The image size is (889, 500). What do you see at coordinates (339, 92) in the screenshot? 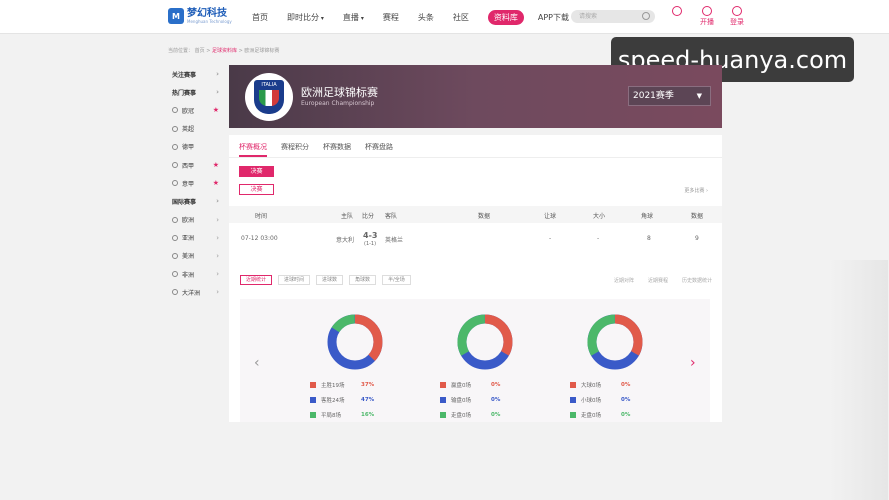
I see `competition-title: 欧洲足球锦标赛` at bounding box center [339, 92].